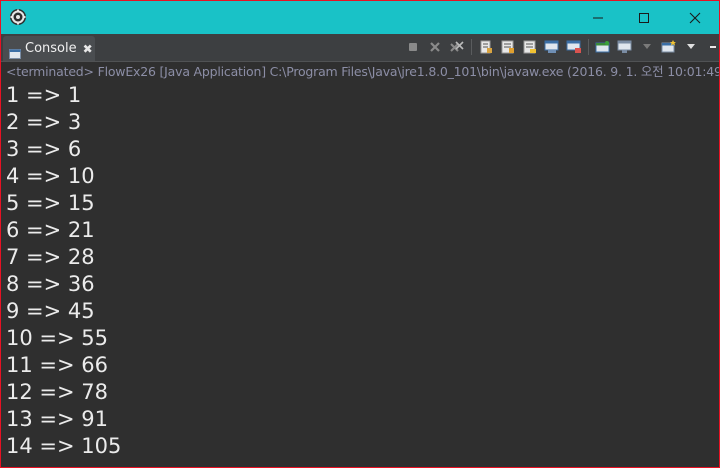  What do you see at coordinates (57, 365) in the screenshot?
I see `console-line: 11 => 66` at bounding box center [57, 365].